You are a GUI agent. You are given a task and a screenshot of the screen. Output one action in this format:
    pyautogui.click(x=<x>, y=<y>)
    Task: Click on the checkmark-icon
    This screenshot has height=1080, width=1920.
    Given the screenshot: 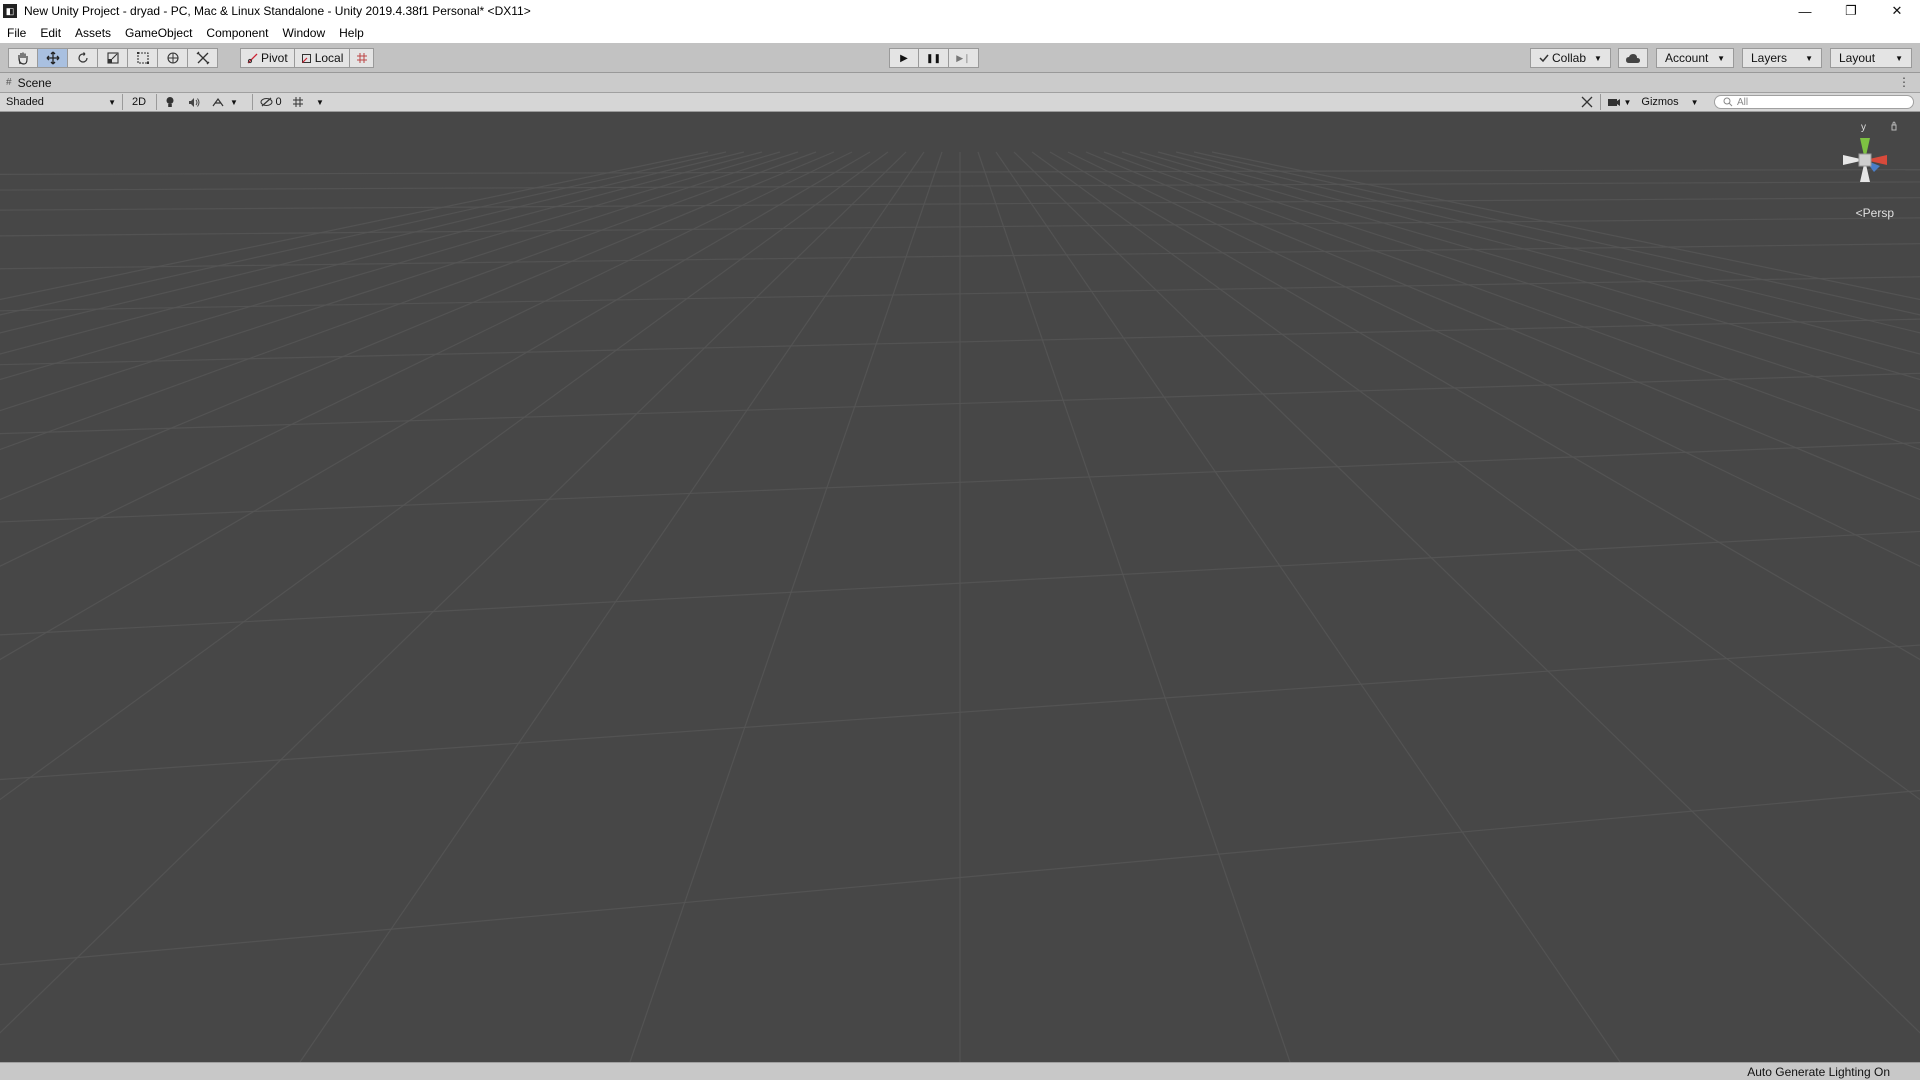 What is the action you would take?
    pyautogui.click(x=1544, y=58)
    